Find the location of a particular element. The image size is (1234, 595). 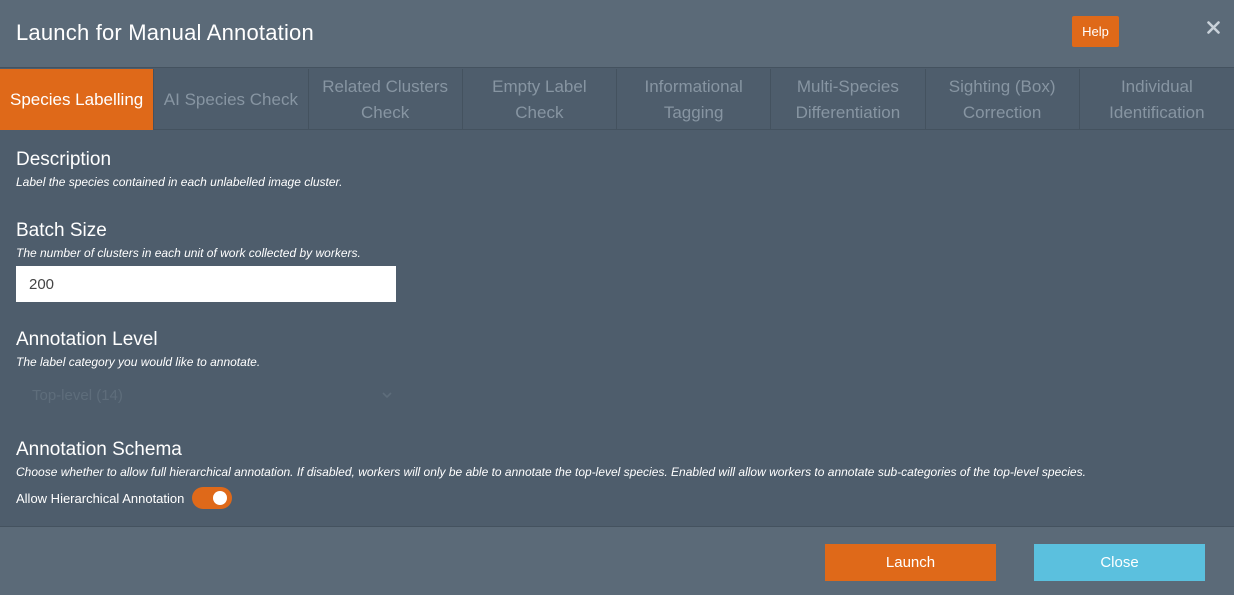

tab-related-clusters-check: Related Clusters Check is located at coordinates (386, 99).